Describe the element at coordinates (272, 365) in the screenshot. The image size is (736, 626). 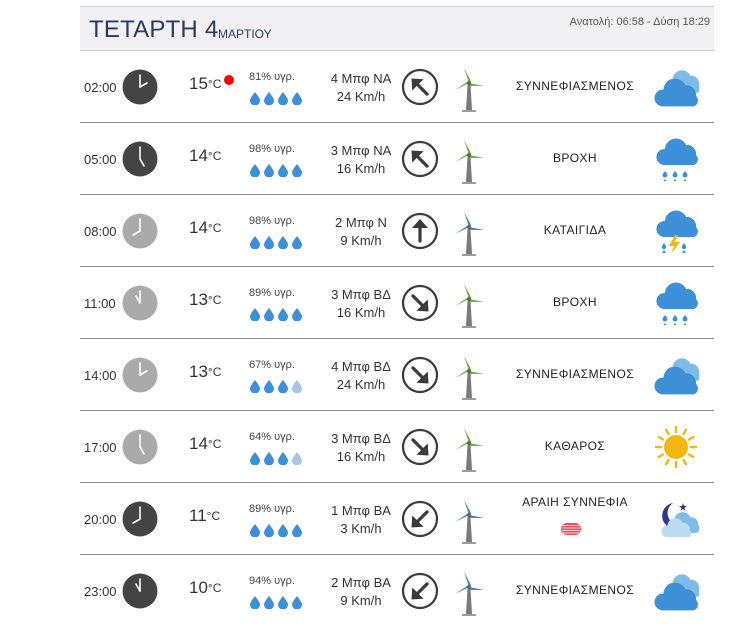
I see `humidity-text: 67% υγρ.` at that location.